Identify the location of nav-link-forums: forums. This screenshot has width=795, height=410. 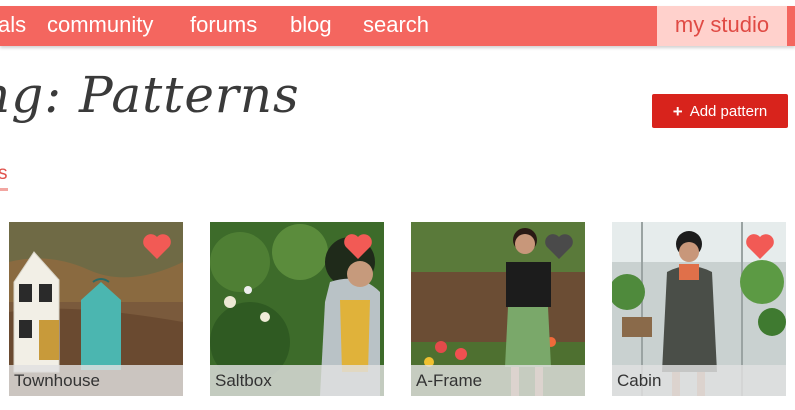
(223, 26).